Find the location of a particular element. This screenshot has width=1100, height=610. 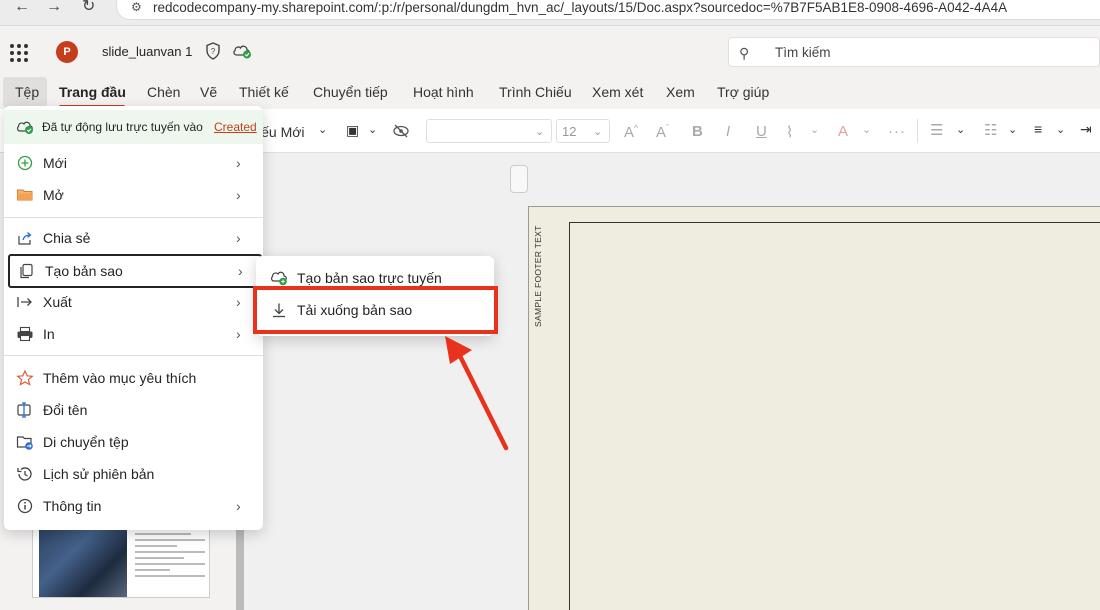

menu-item-label: Chia sẻ is located at coordinates (67, 238).